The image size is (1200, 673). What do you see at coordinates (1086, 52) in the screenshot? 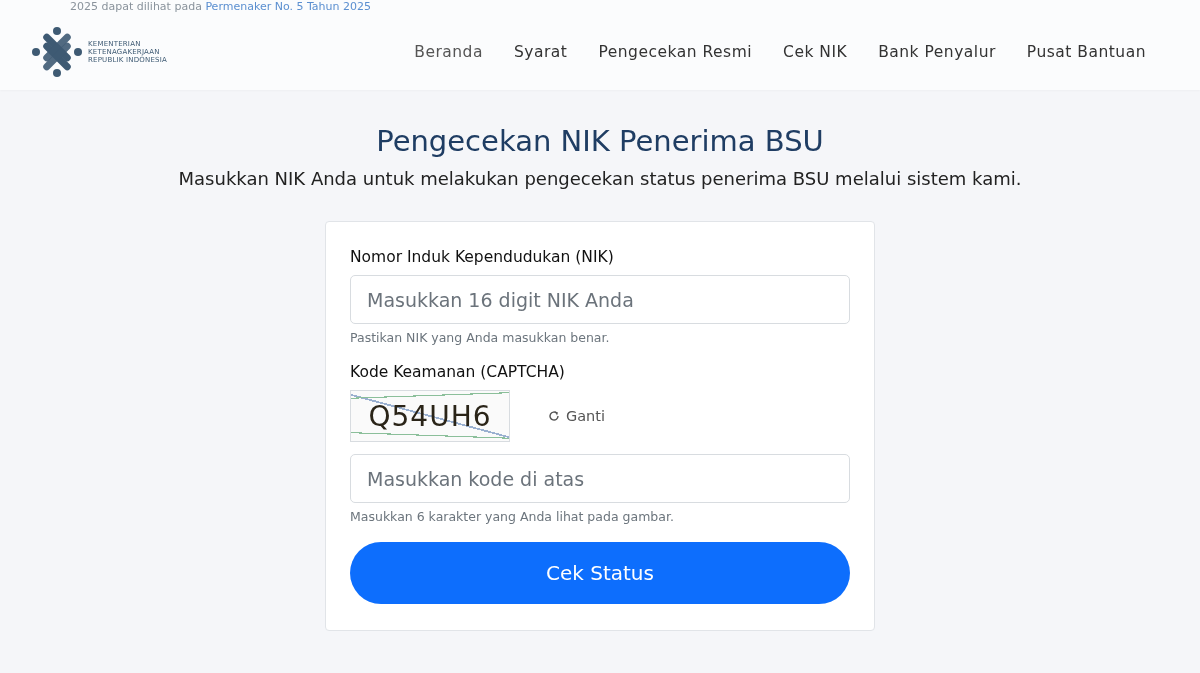
I see `nav-link: Pusat Bantuan` at bounding box center [1086, 52].